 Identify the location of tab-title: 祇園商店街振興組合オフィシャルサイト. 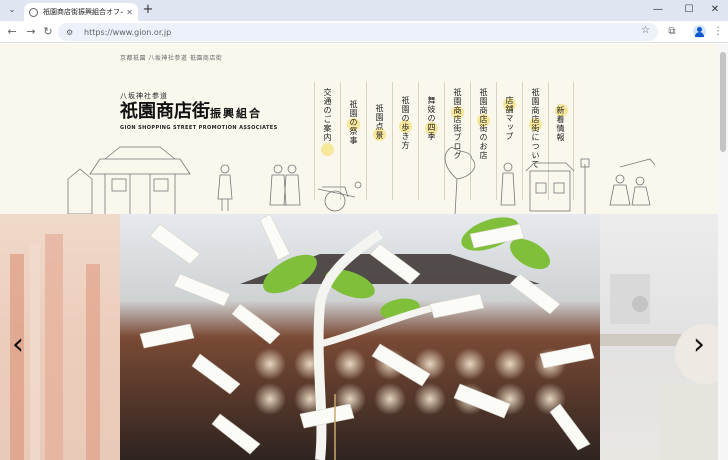
(83, 12).